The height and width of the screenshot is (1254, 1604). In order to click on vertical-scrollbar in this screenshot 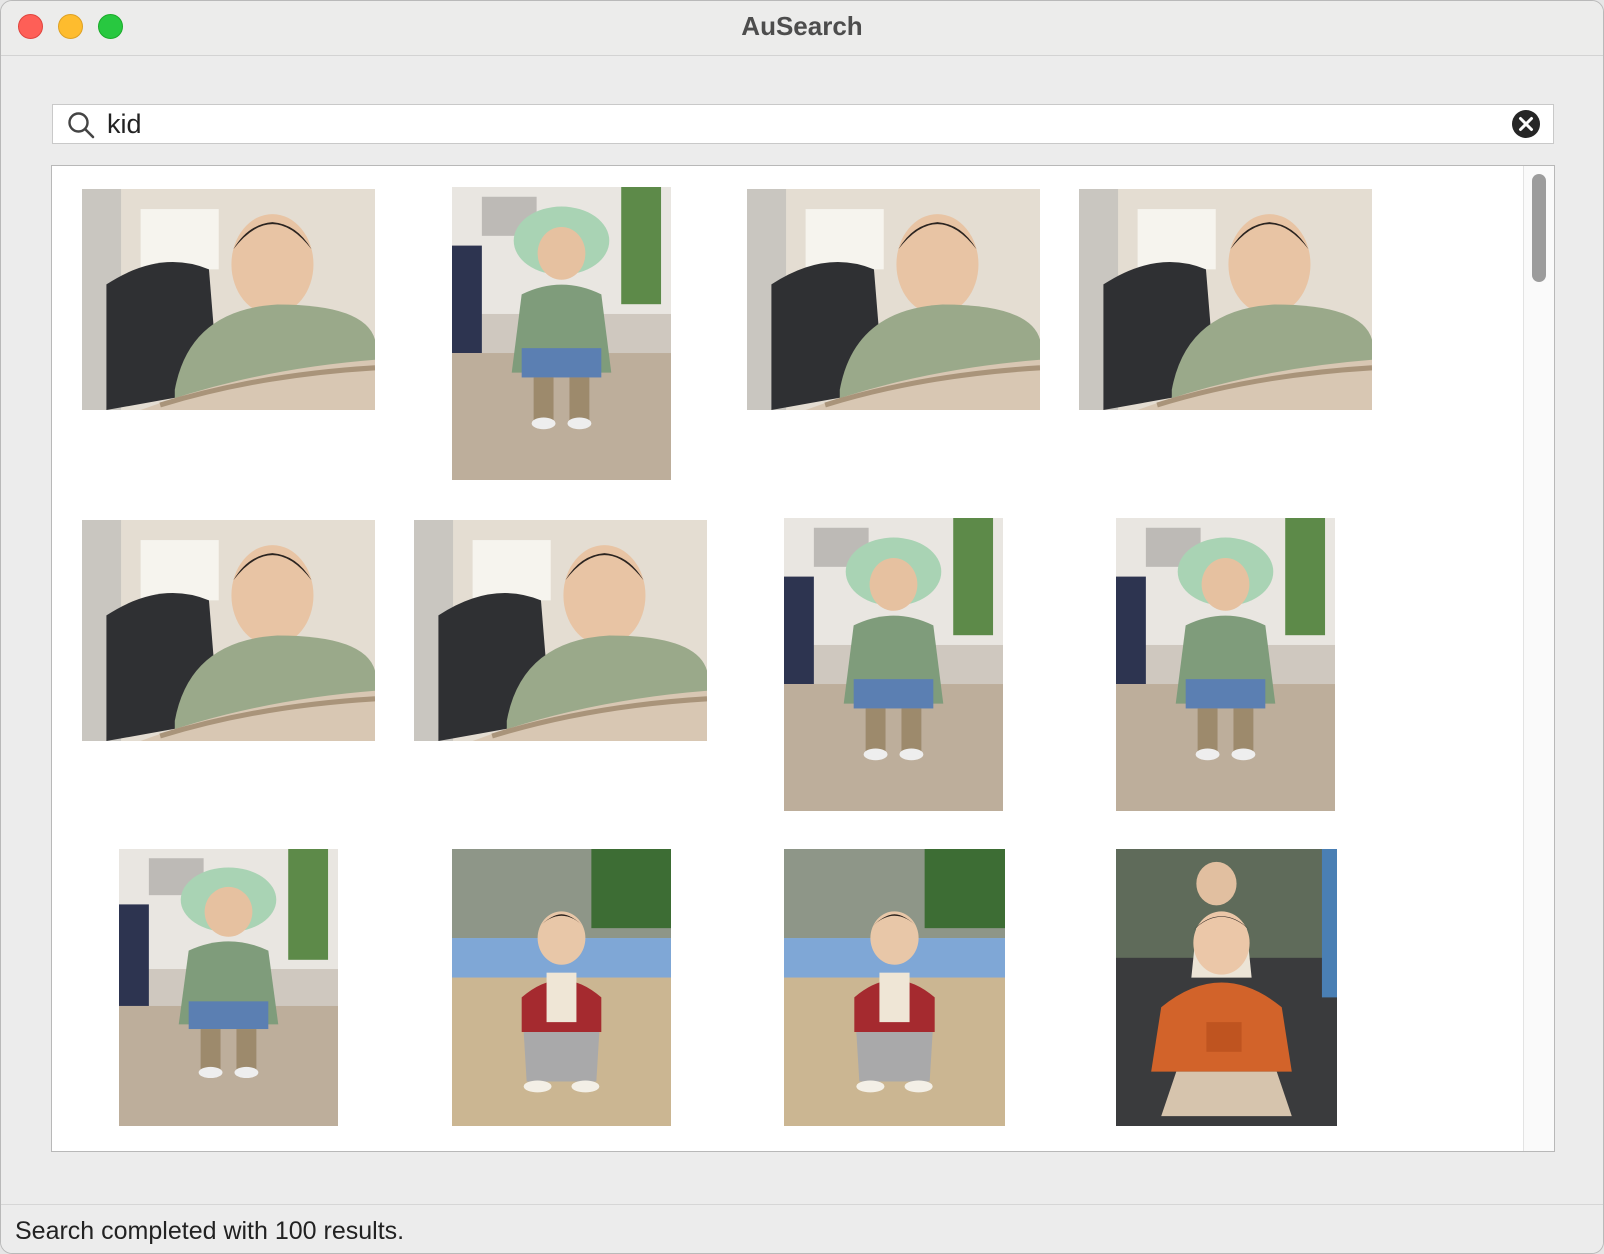, I will do `click(1538, 658)`.